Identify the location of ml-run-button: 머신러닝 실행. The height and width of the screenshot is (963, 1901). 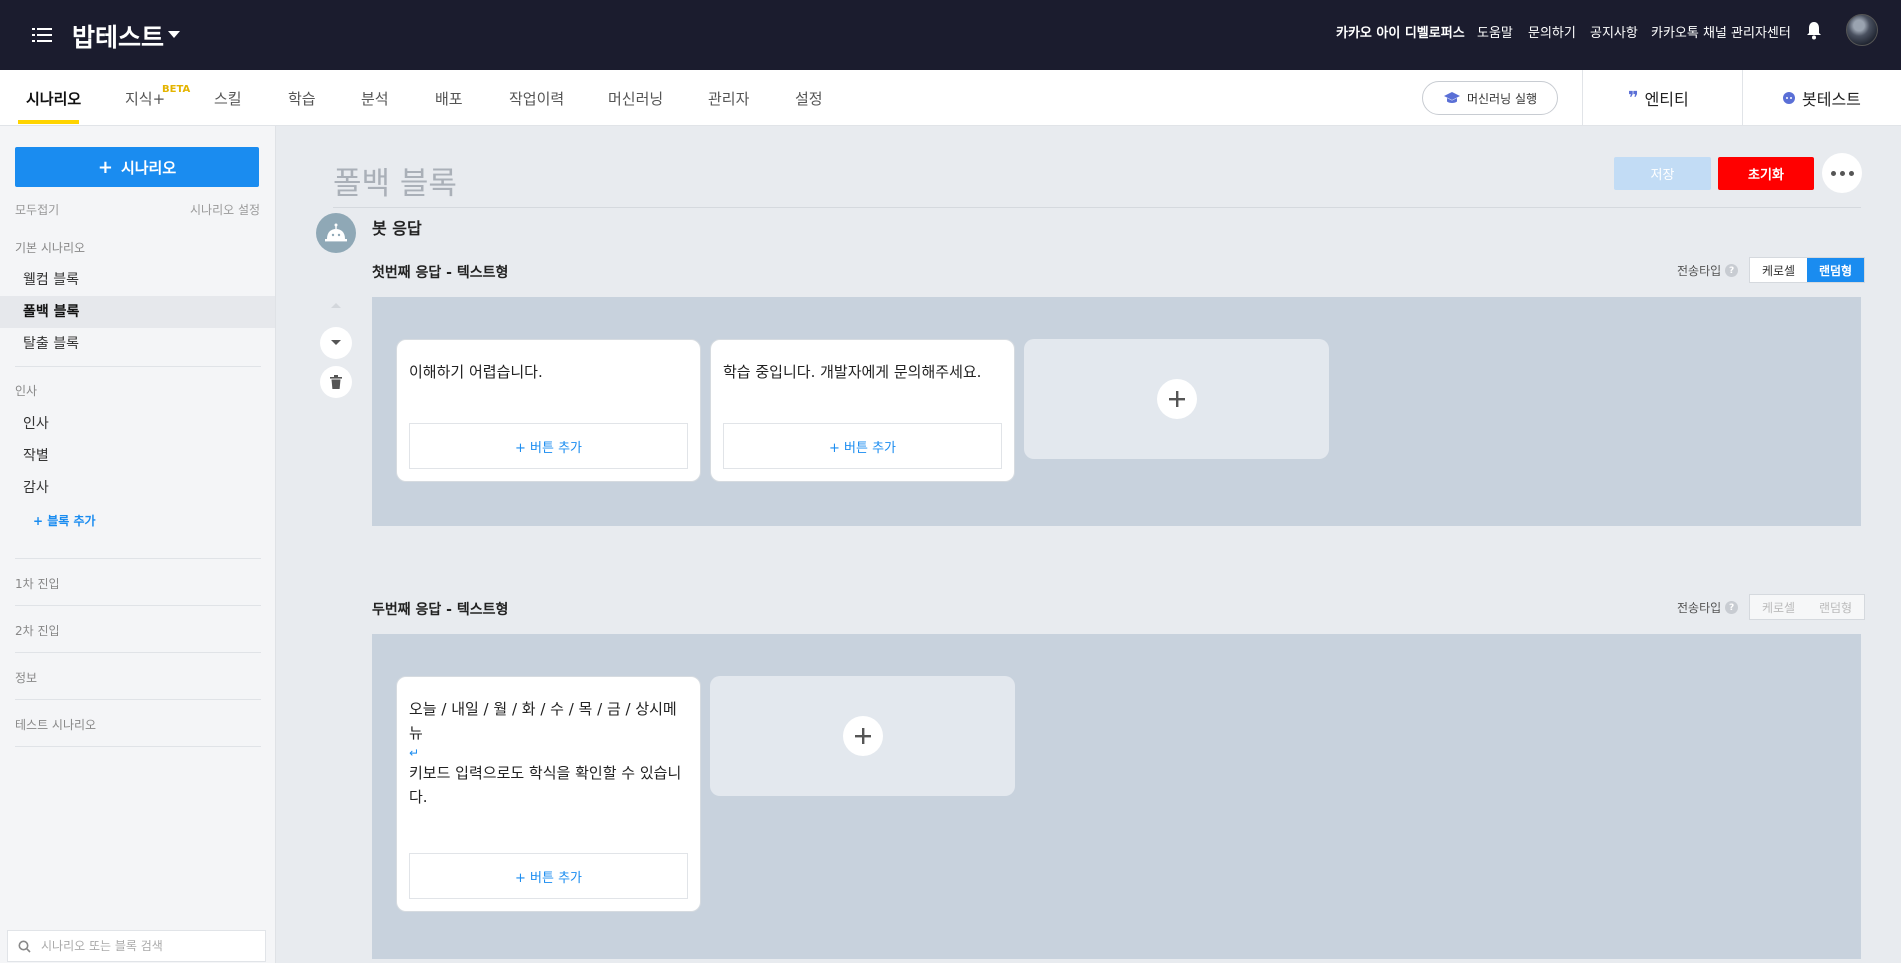
(1490, 98).